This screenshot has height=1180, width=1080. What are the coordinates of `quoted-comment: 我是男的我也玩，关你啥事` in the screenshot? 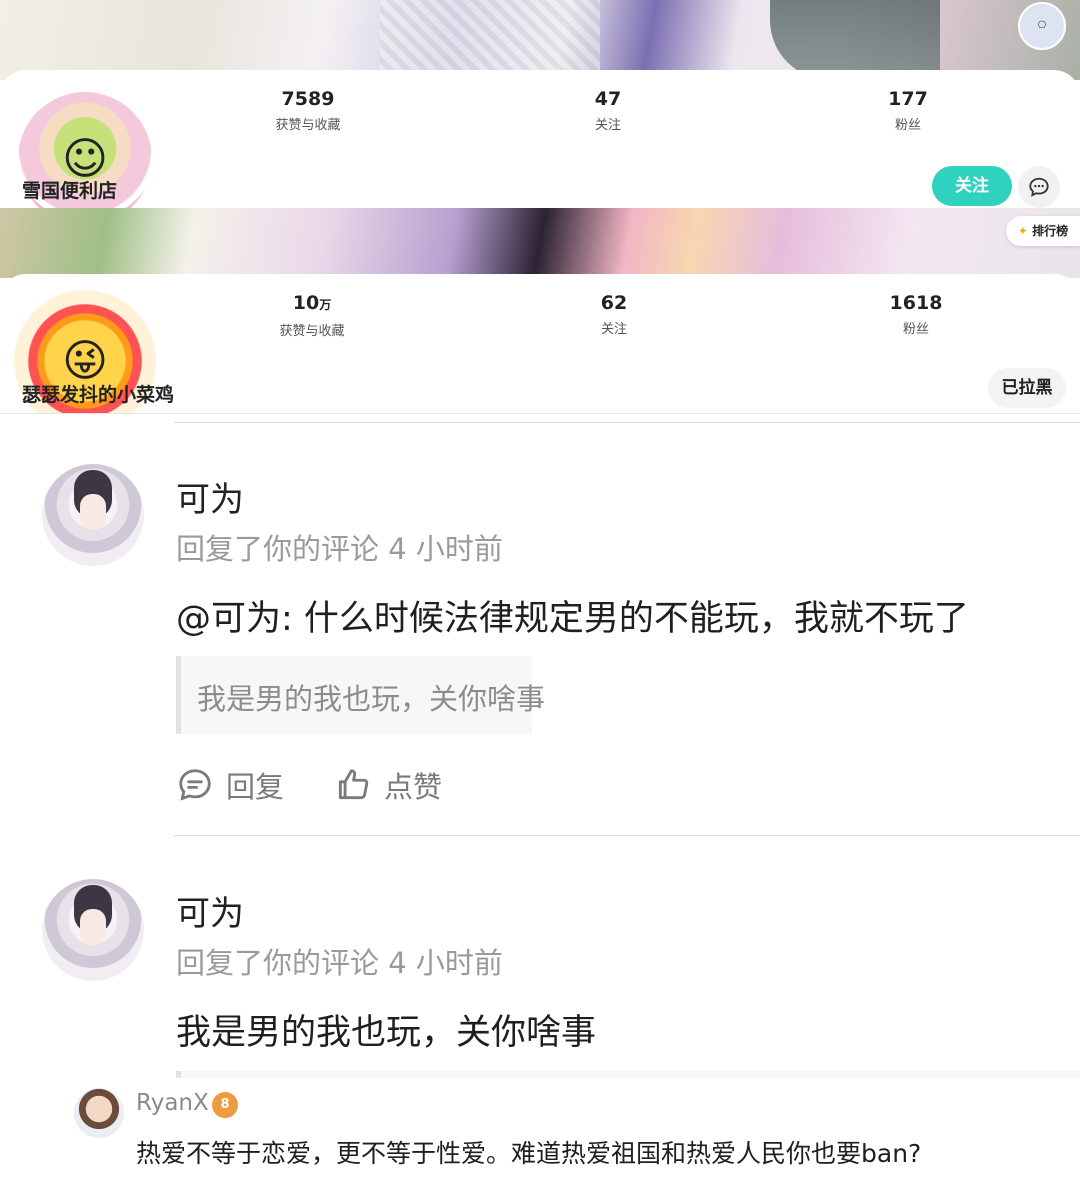 It's located at (360, 695).